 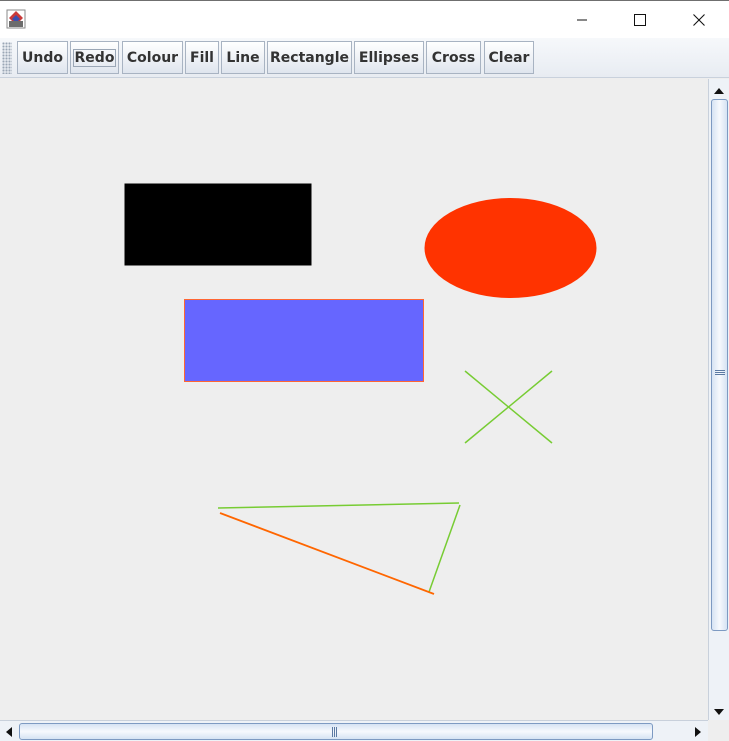 I want to click on close-icon, so click(x=699, y=19).